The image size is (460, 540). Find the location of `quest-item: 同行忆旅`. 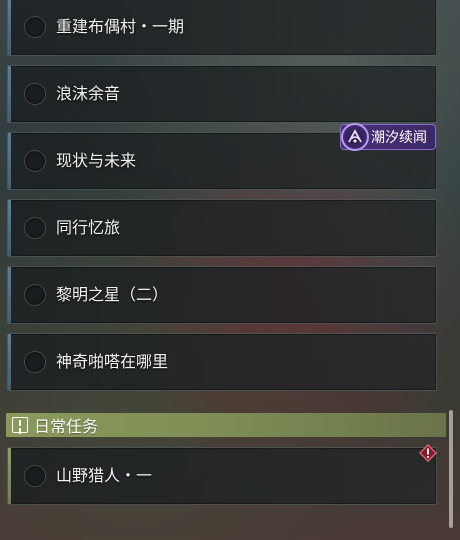

quest-item: 同行忆旅 is located at coordinates (222, 228).